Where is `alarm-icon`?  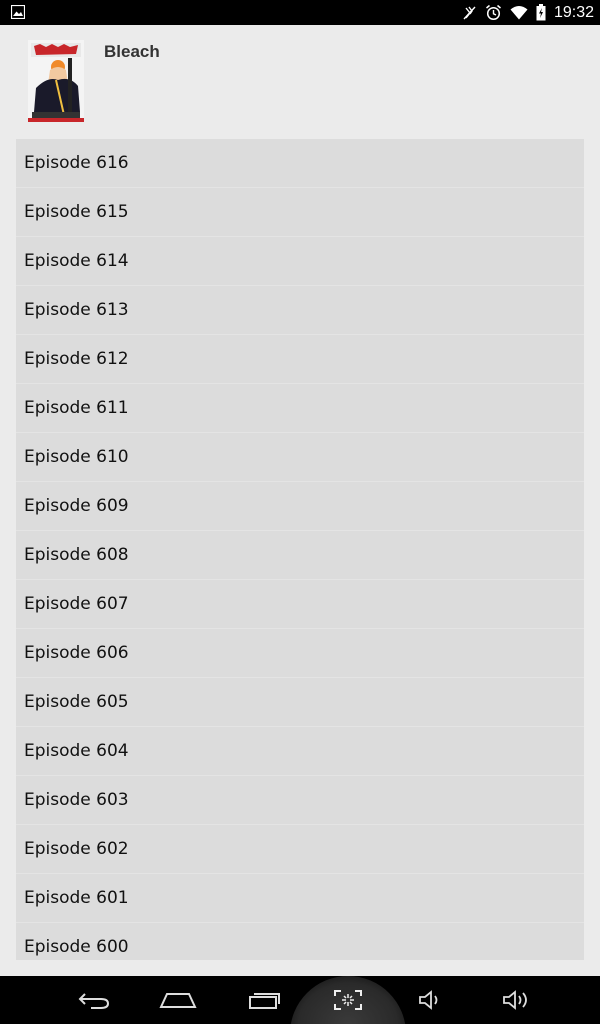 alarm-icon is located at coordinates (493, 12).